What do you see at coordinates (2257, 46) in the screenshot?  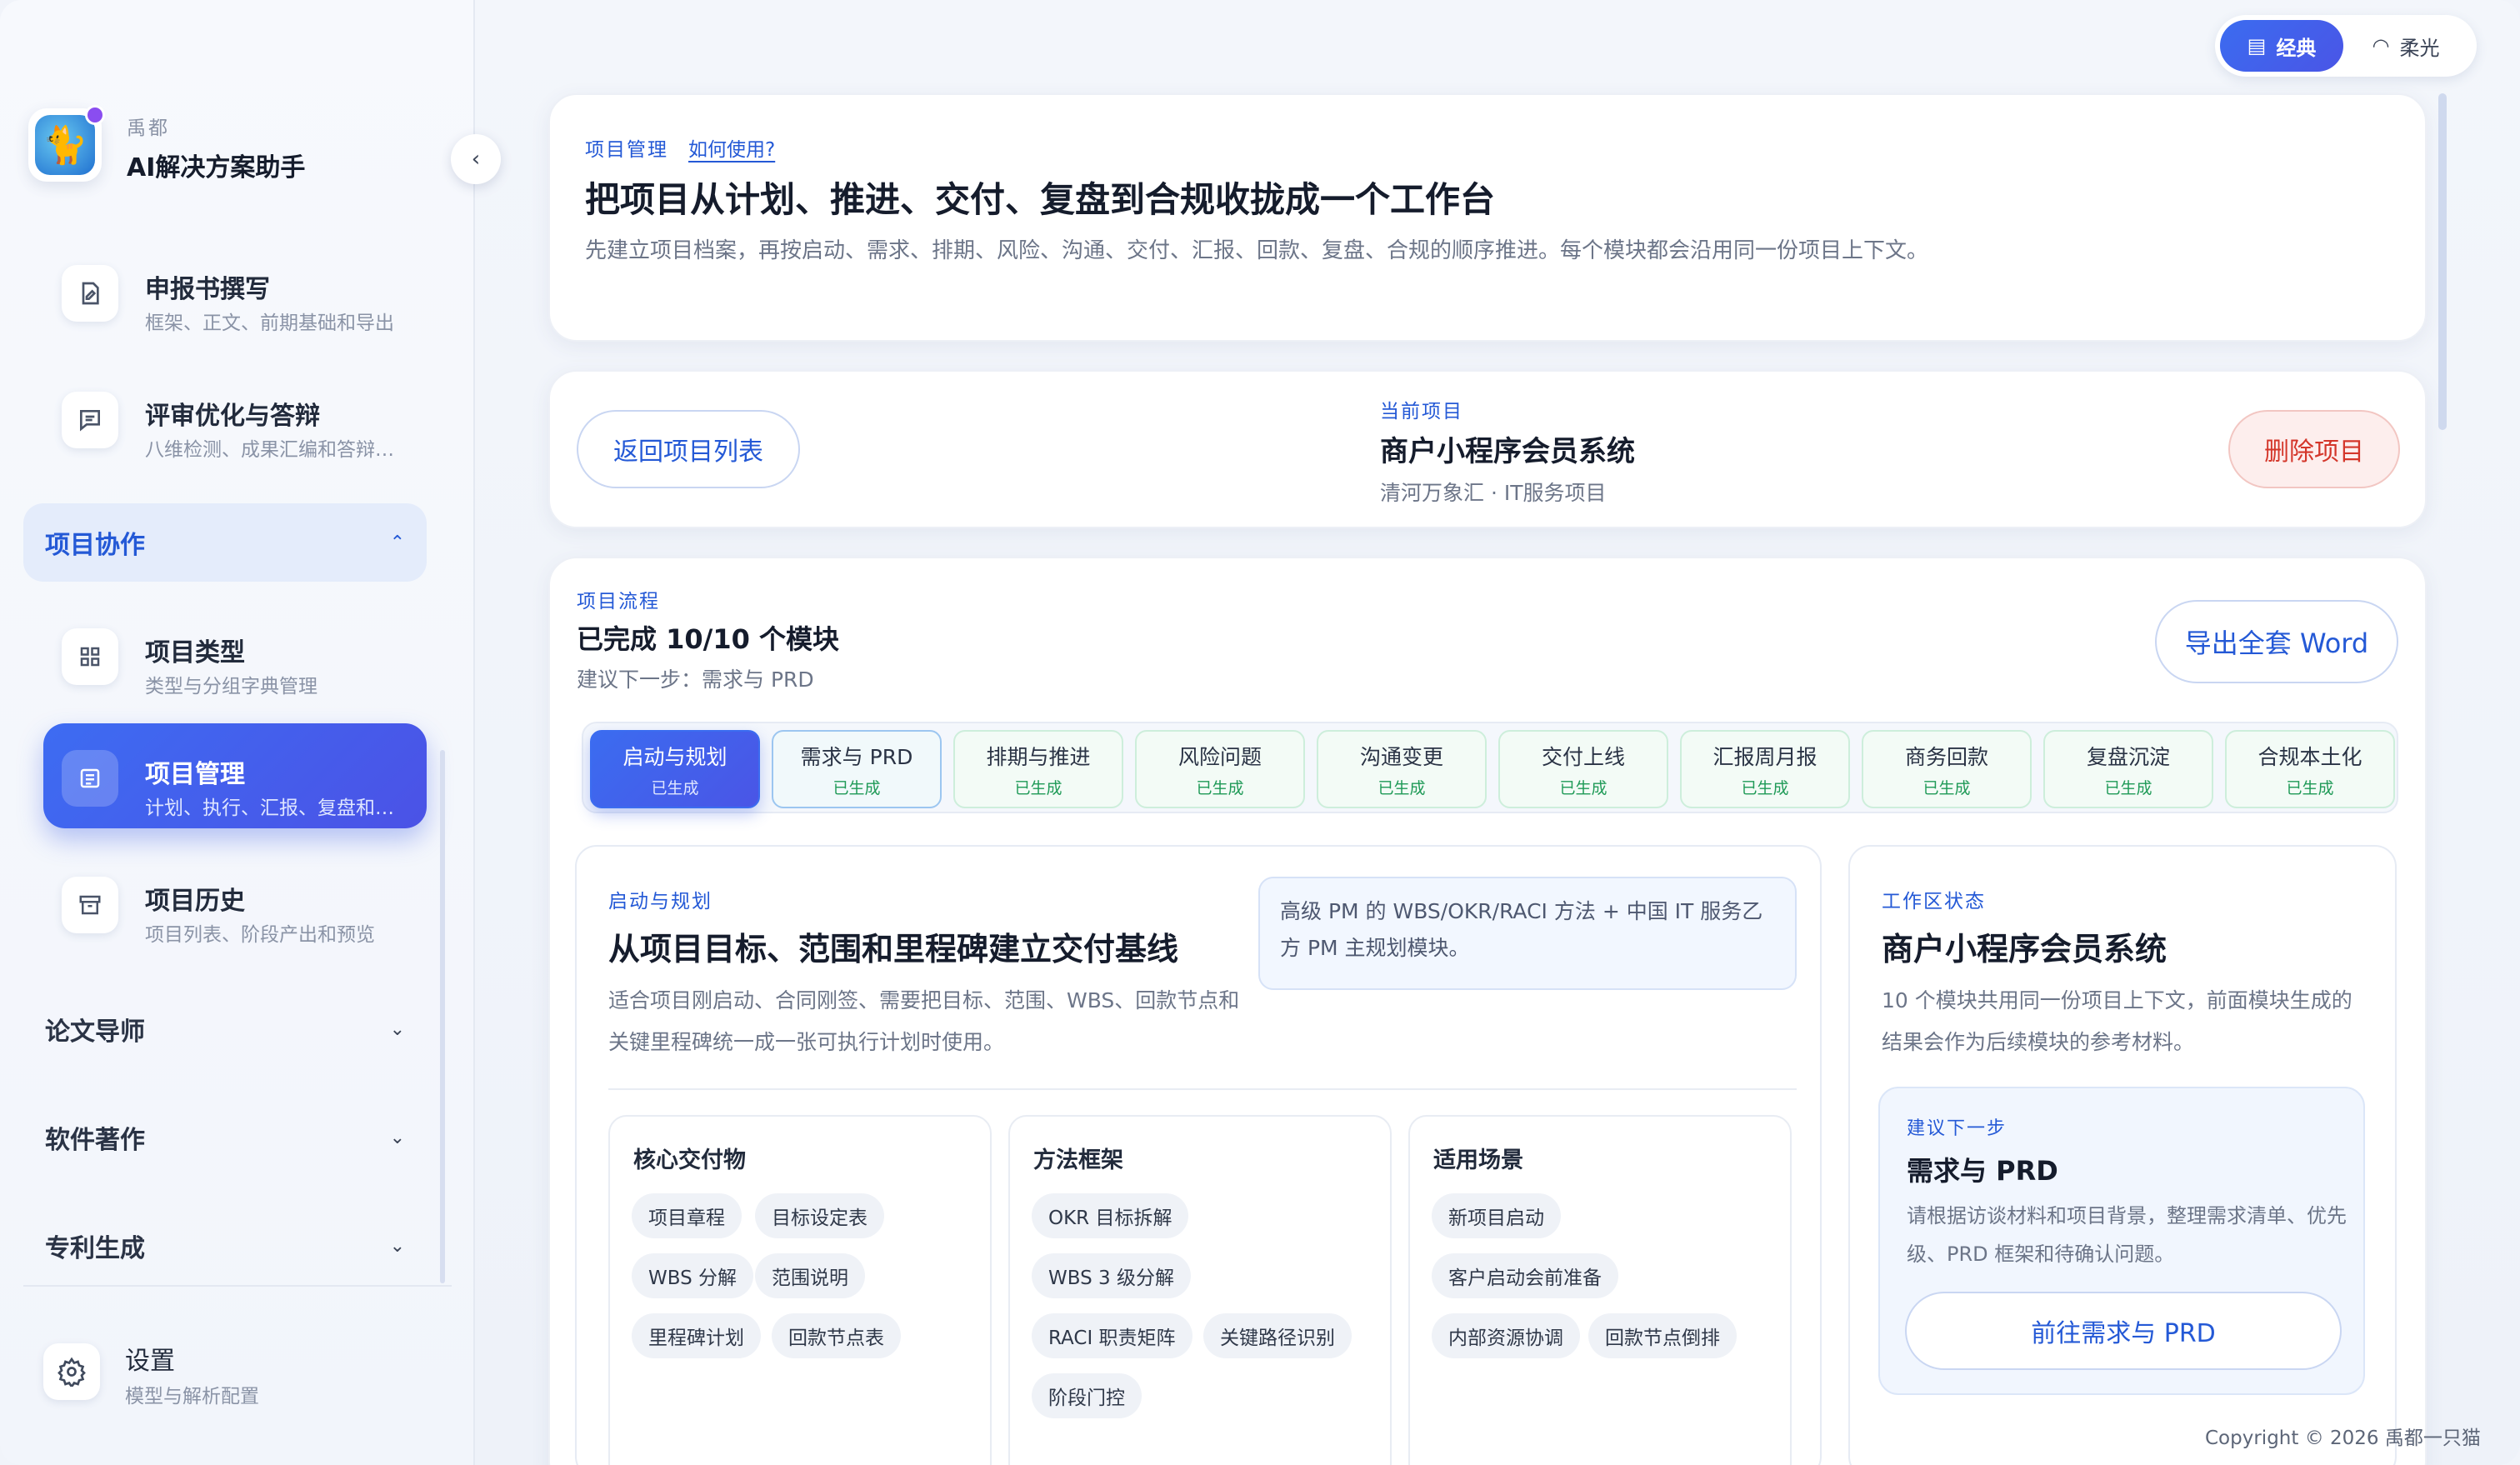 I see `book-icon: ▤` at bounding box center [2257, 46].